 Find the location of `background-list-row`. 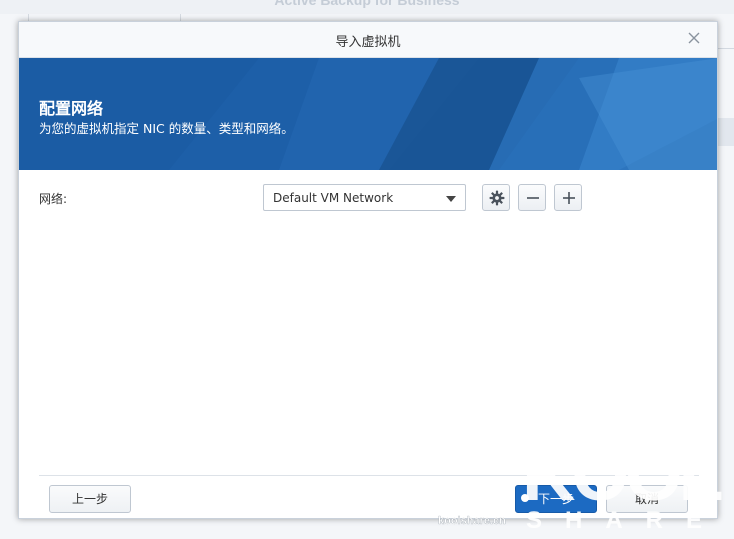

background-list-row is located at coordinates (726, 132).